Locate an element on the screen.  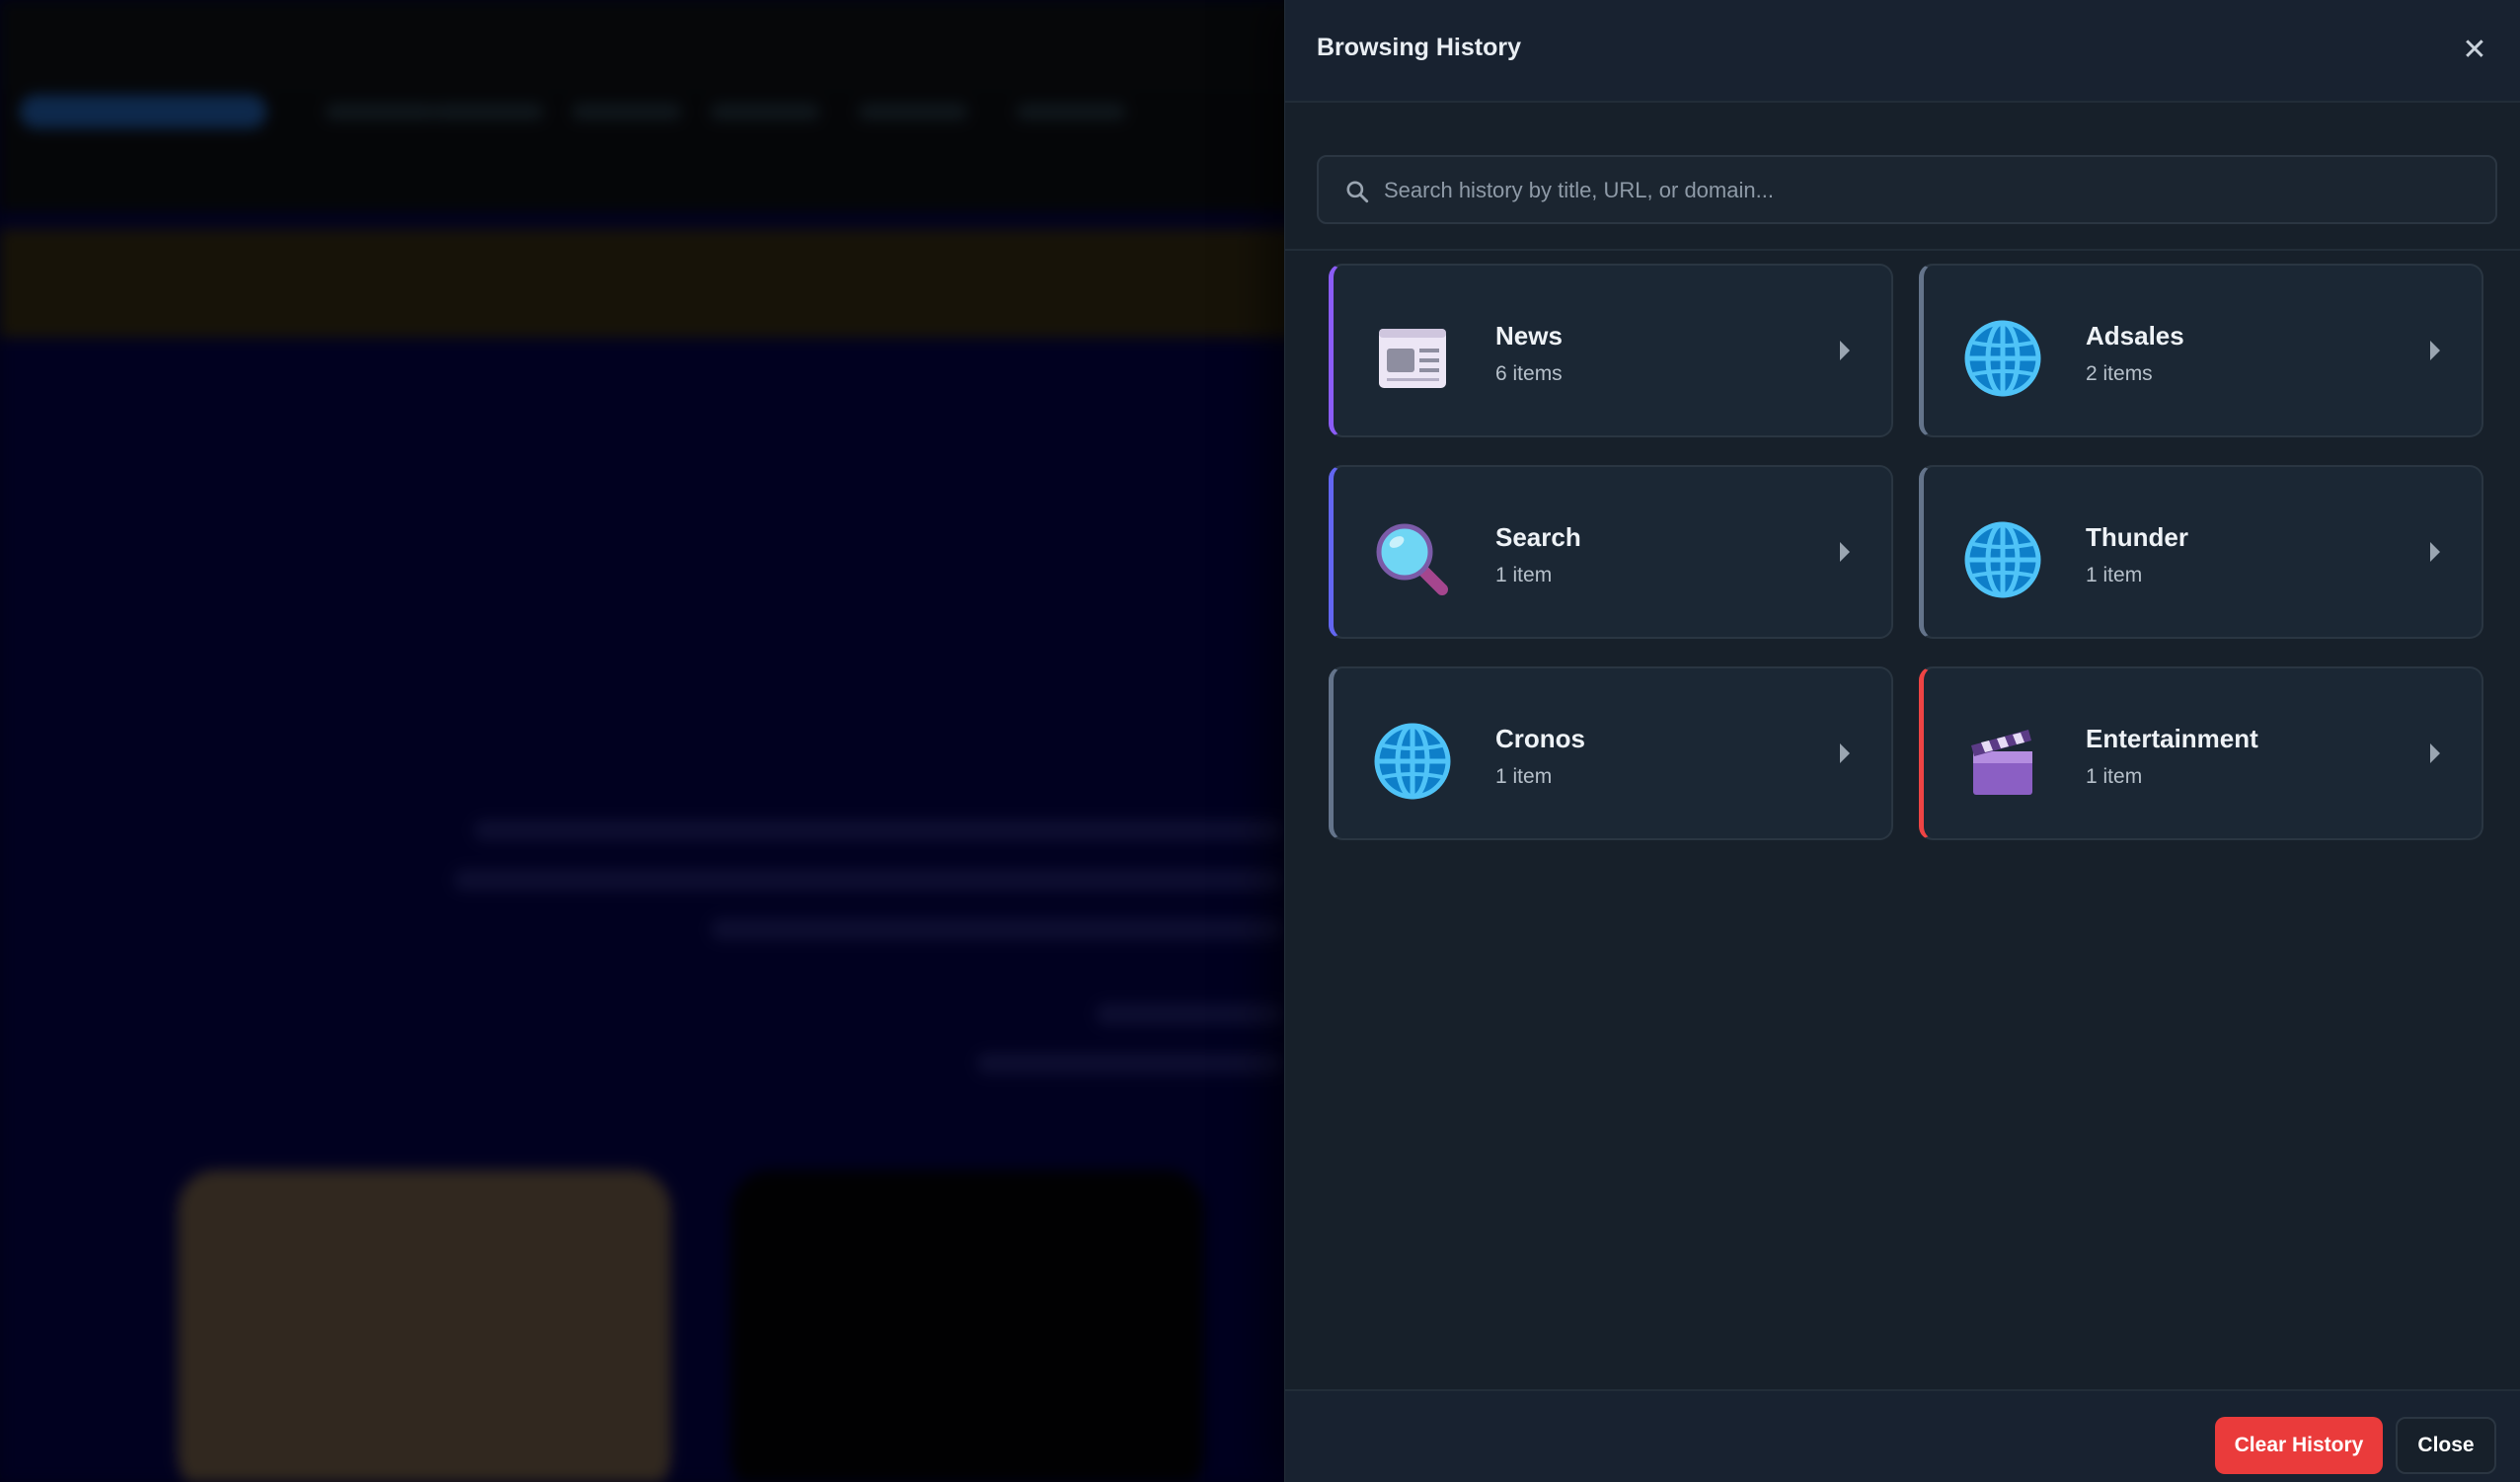
category-card-entertainment: Entertainment 1 item is located at coordinates (2201, 753).